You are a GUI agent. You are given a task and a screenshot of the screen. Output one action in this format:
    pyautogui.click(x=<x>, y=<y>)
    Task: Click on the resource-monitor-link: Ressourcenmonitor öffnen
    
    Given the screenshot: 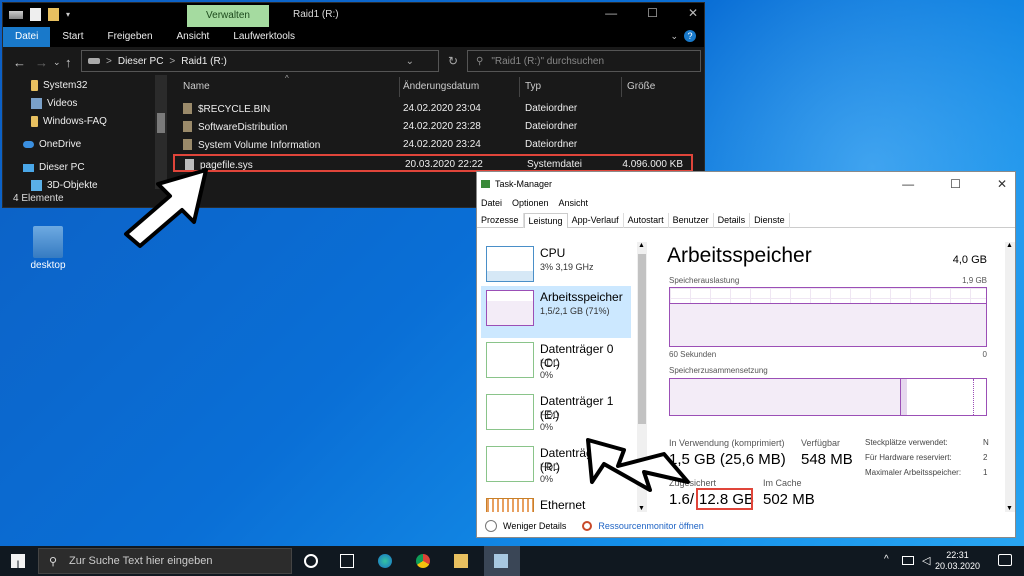 What is the action you would take?
    pyautogui.click(x=650, y=526)
    